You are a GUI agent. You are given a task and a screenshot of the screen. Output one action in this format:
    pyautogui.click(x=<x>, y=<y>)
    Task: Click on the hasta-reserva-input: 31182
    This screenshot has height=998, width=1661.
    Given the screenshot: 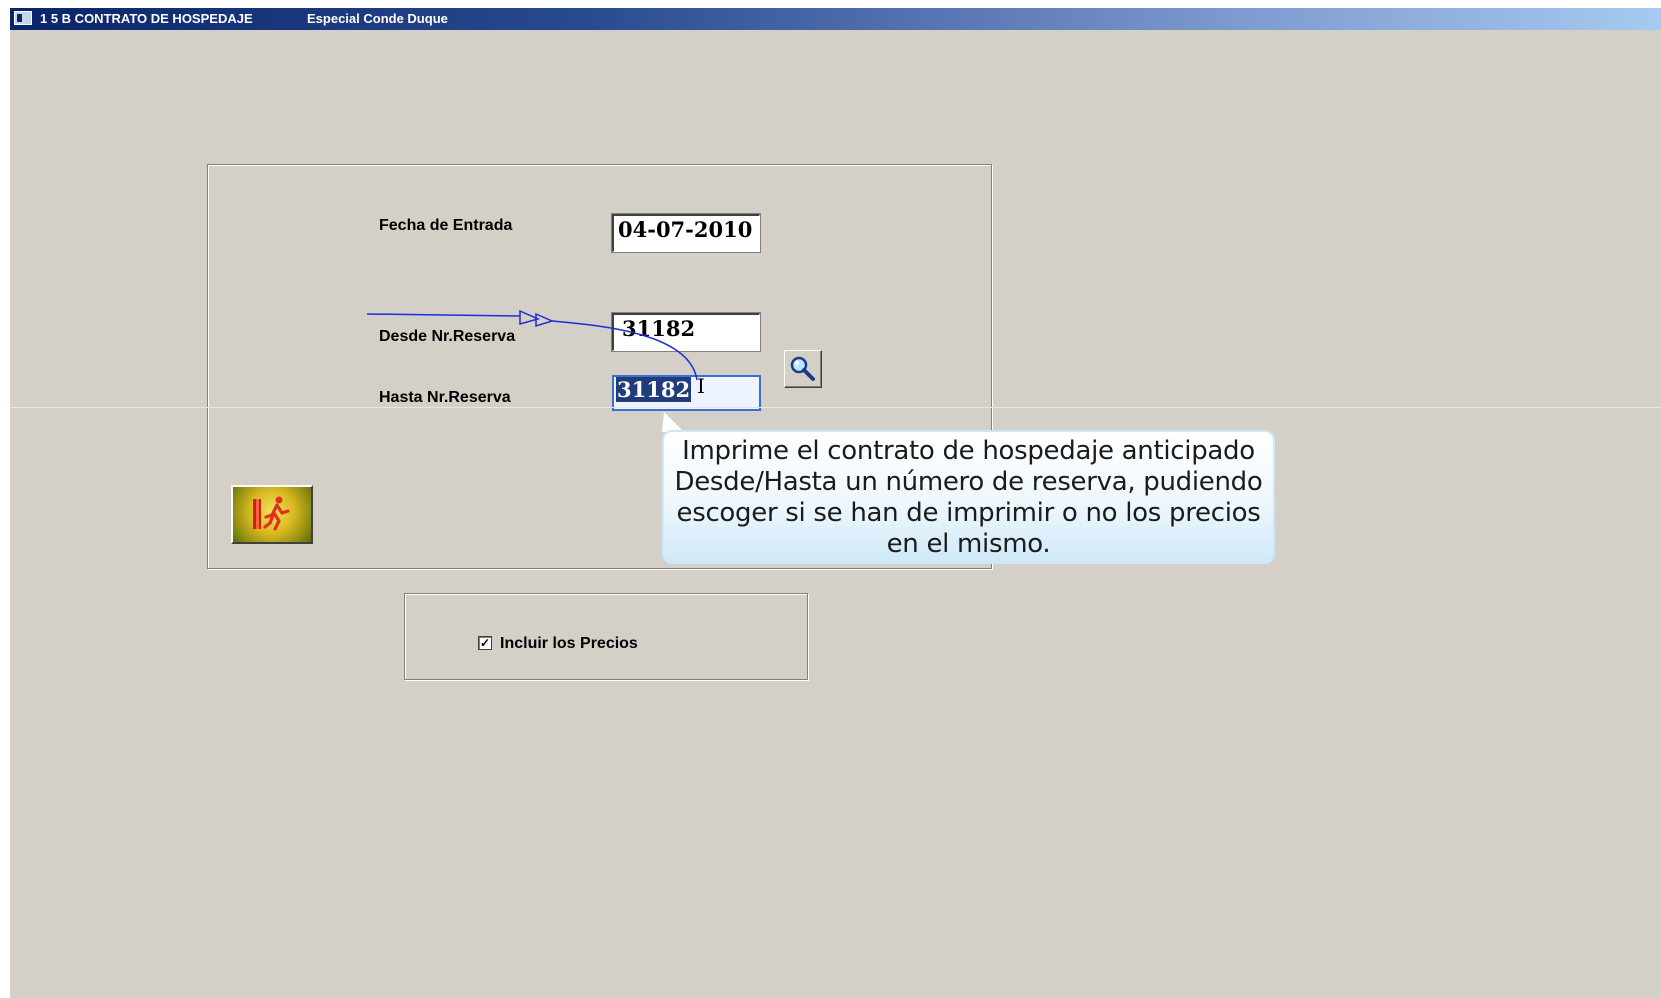 What is the action you would take?
    pyautogui.click(x=686, y=393)
    